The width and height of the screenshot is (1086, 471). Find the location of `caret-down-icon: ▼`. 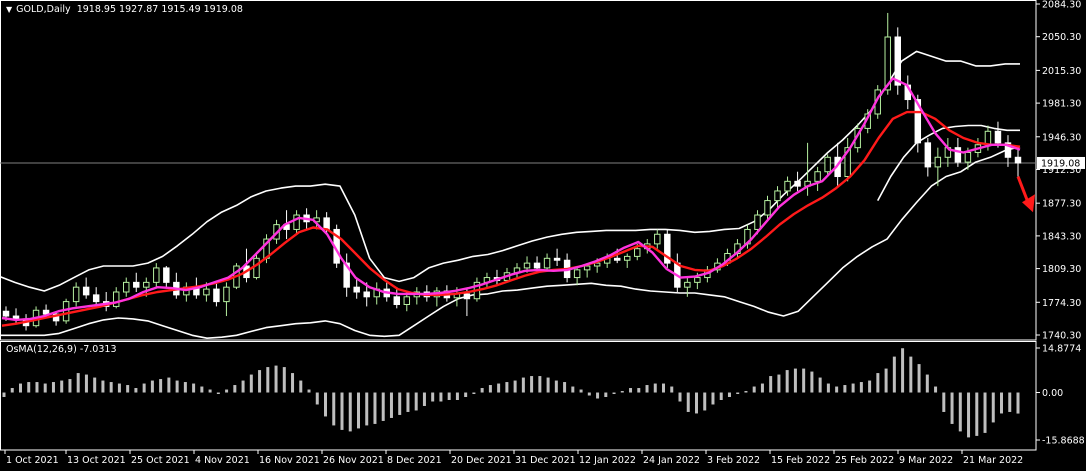

caret-down-icon: ▼ is located at coordinates (9, 9).